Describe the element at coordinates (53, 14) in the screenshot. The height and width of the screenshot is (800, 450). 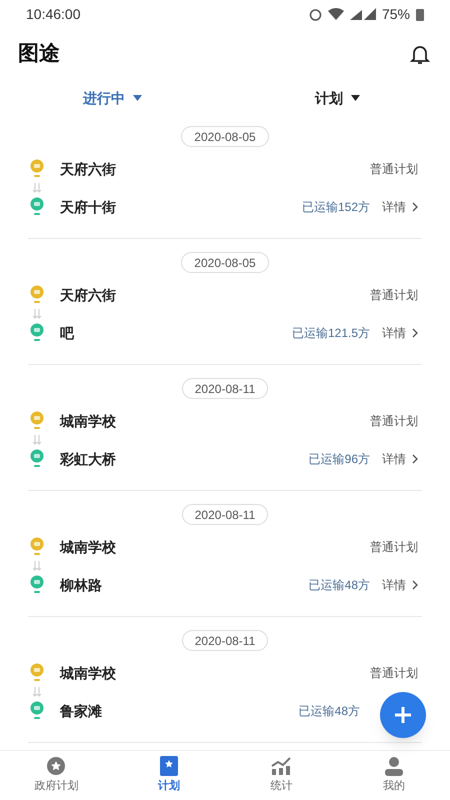
I see `status-time: 10:46:00` at that location.